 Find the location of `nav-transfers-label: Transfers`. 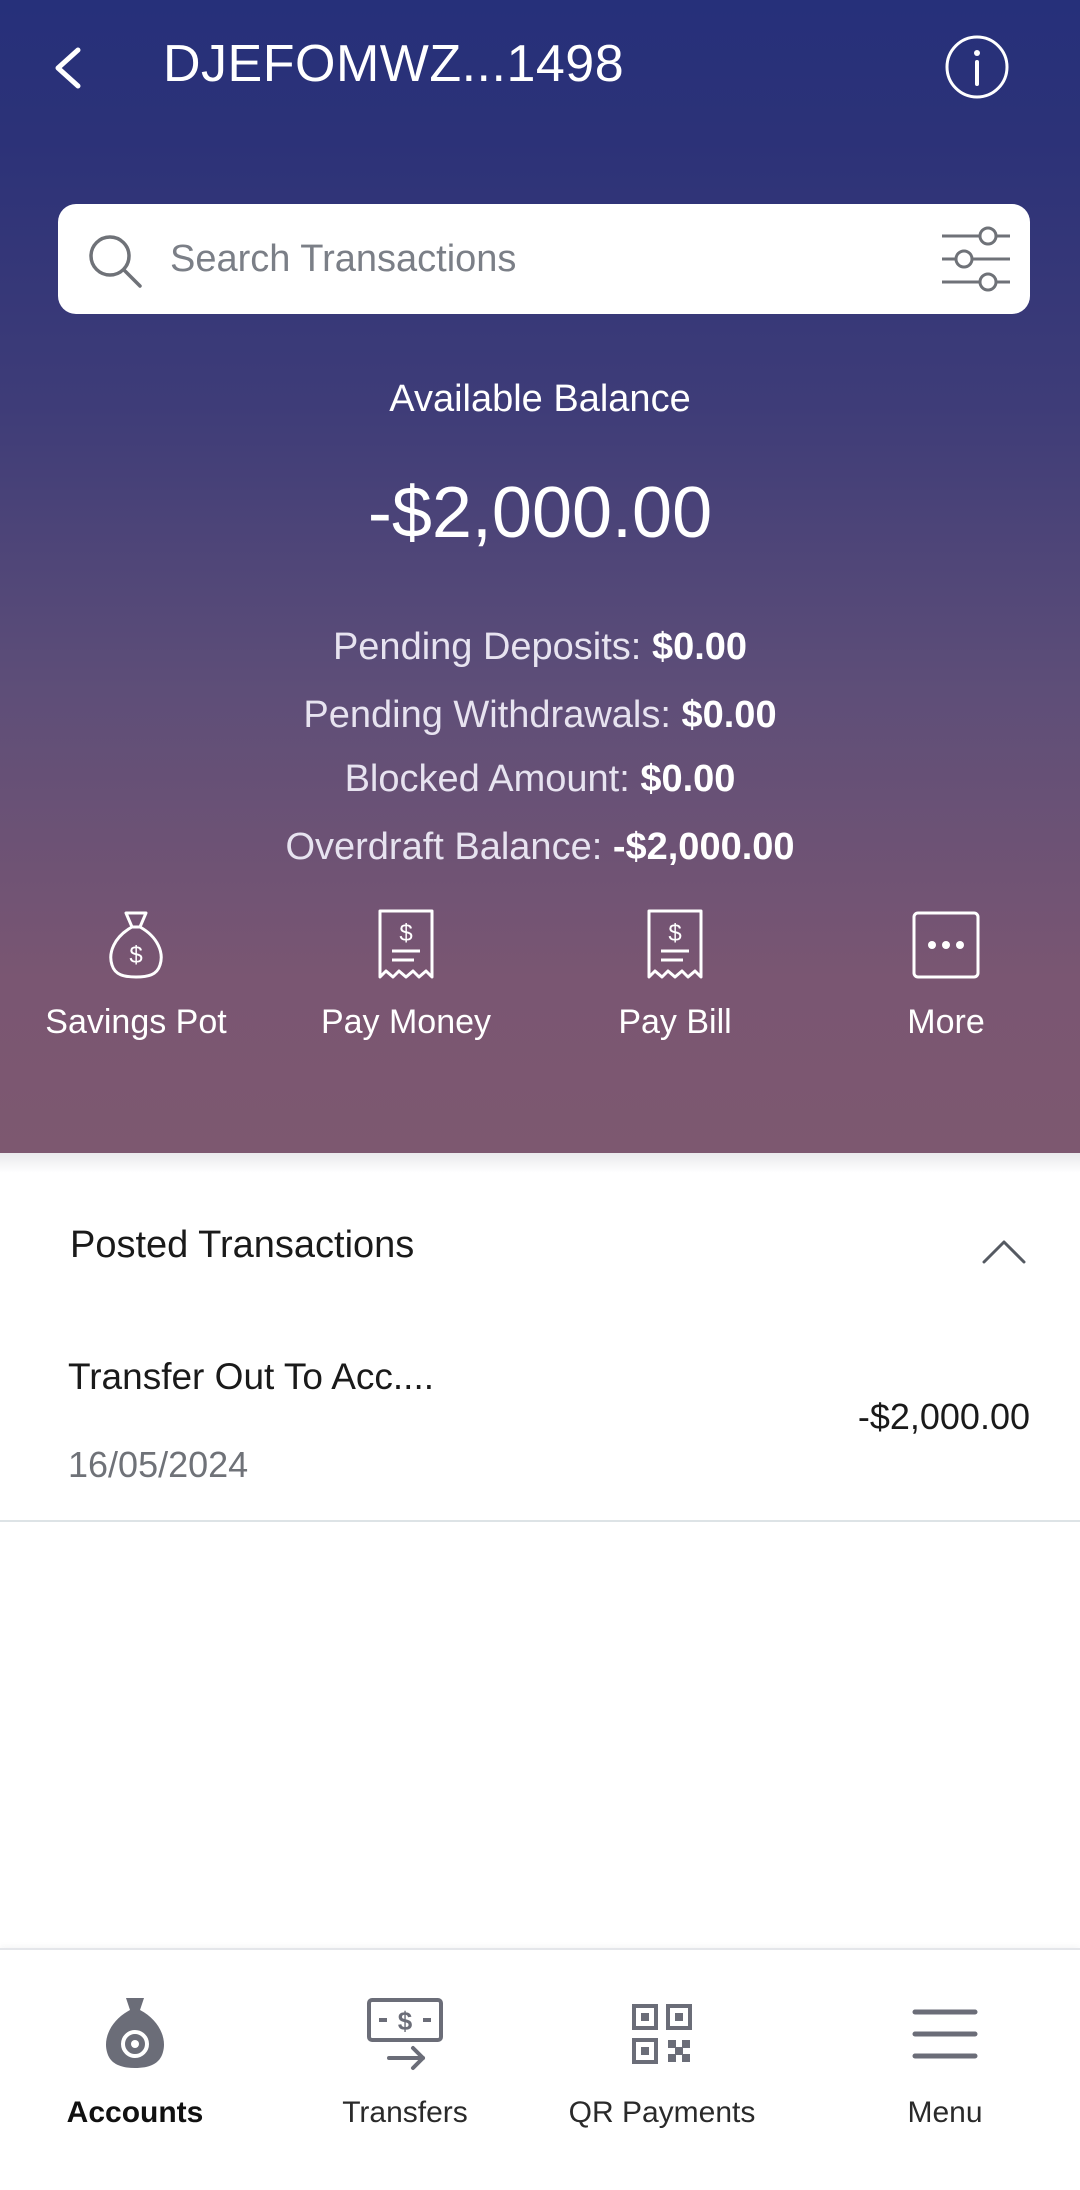

nav-transfers-label: Transfers is located at coordinates (405, 2112).